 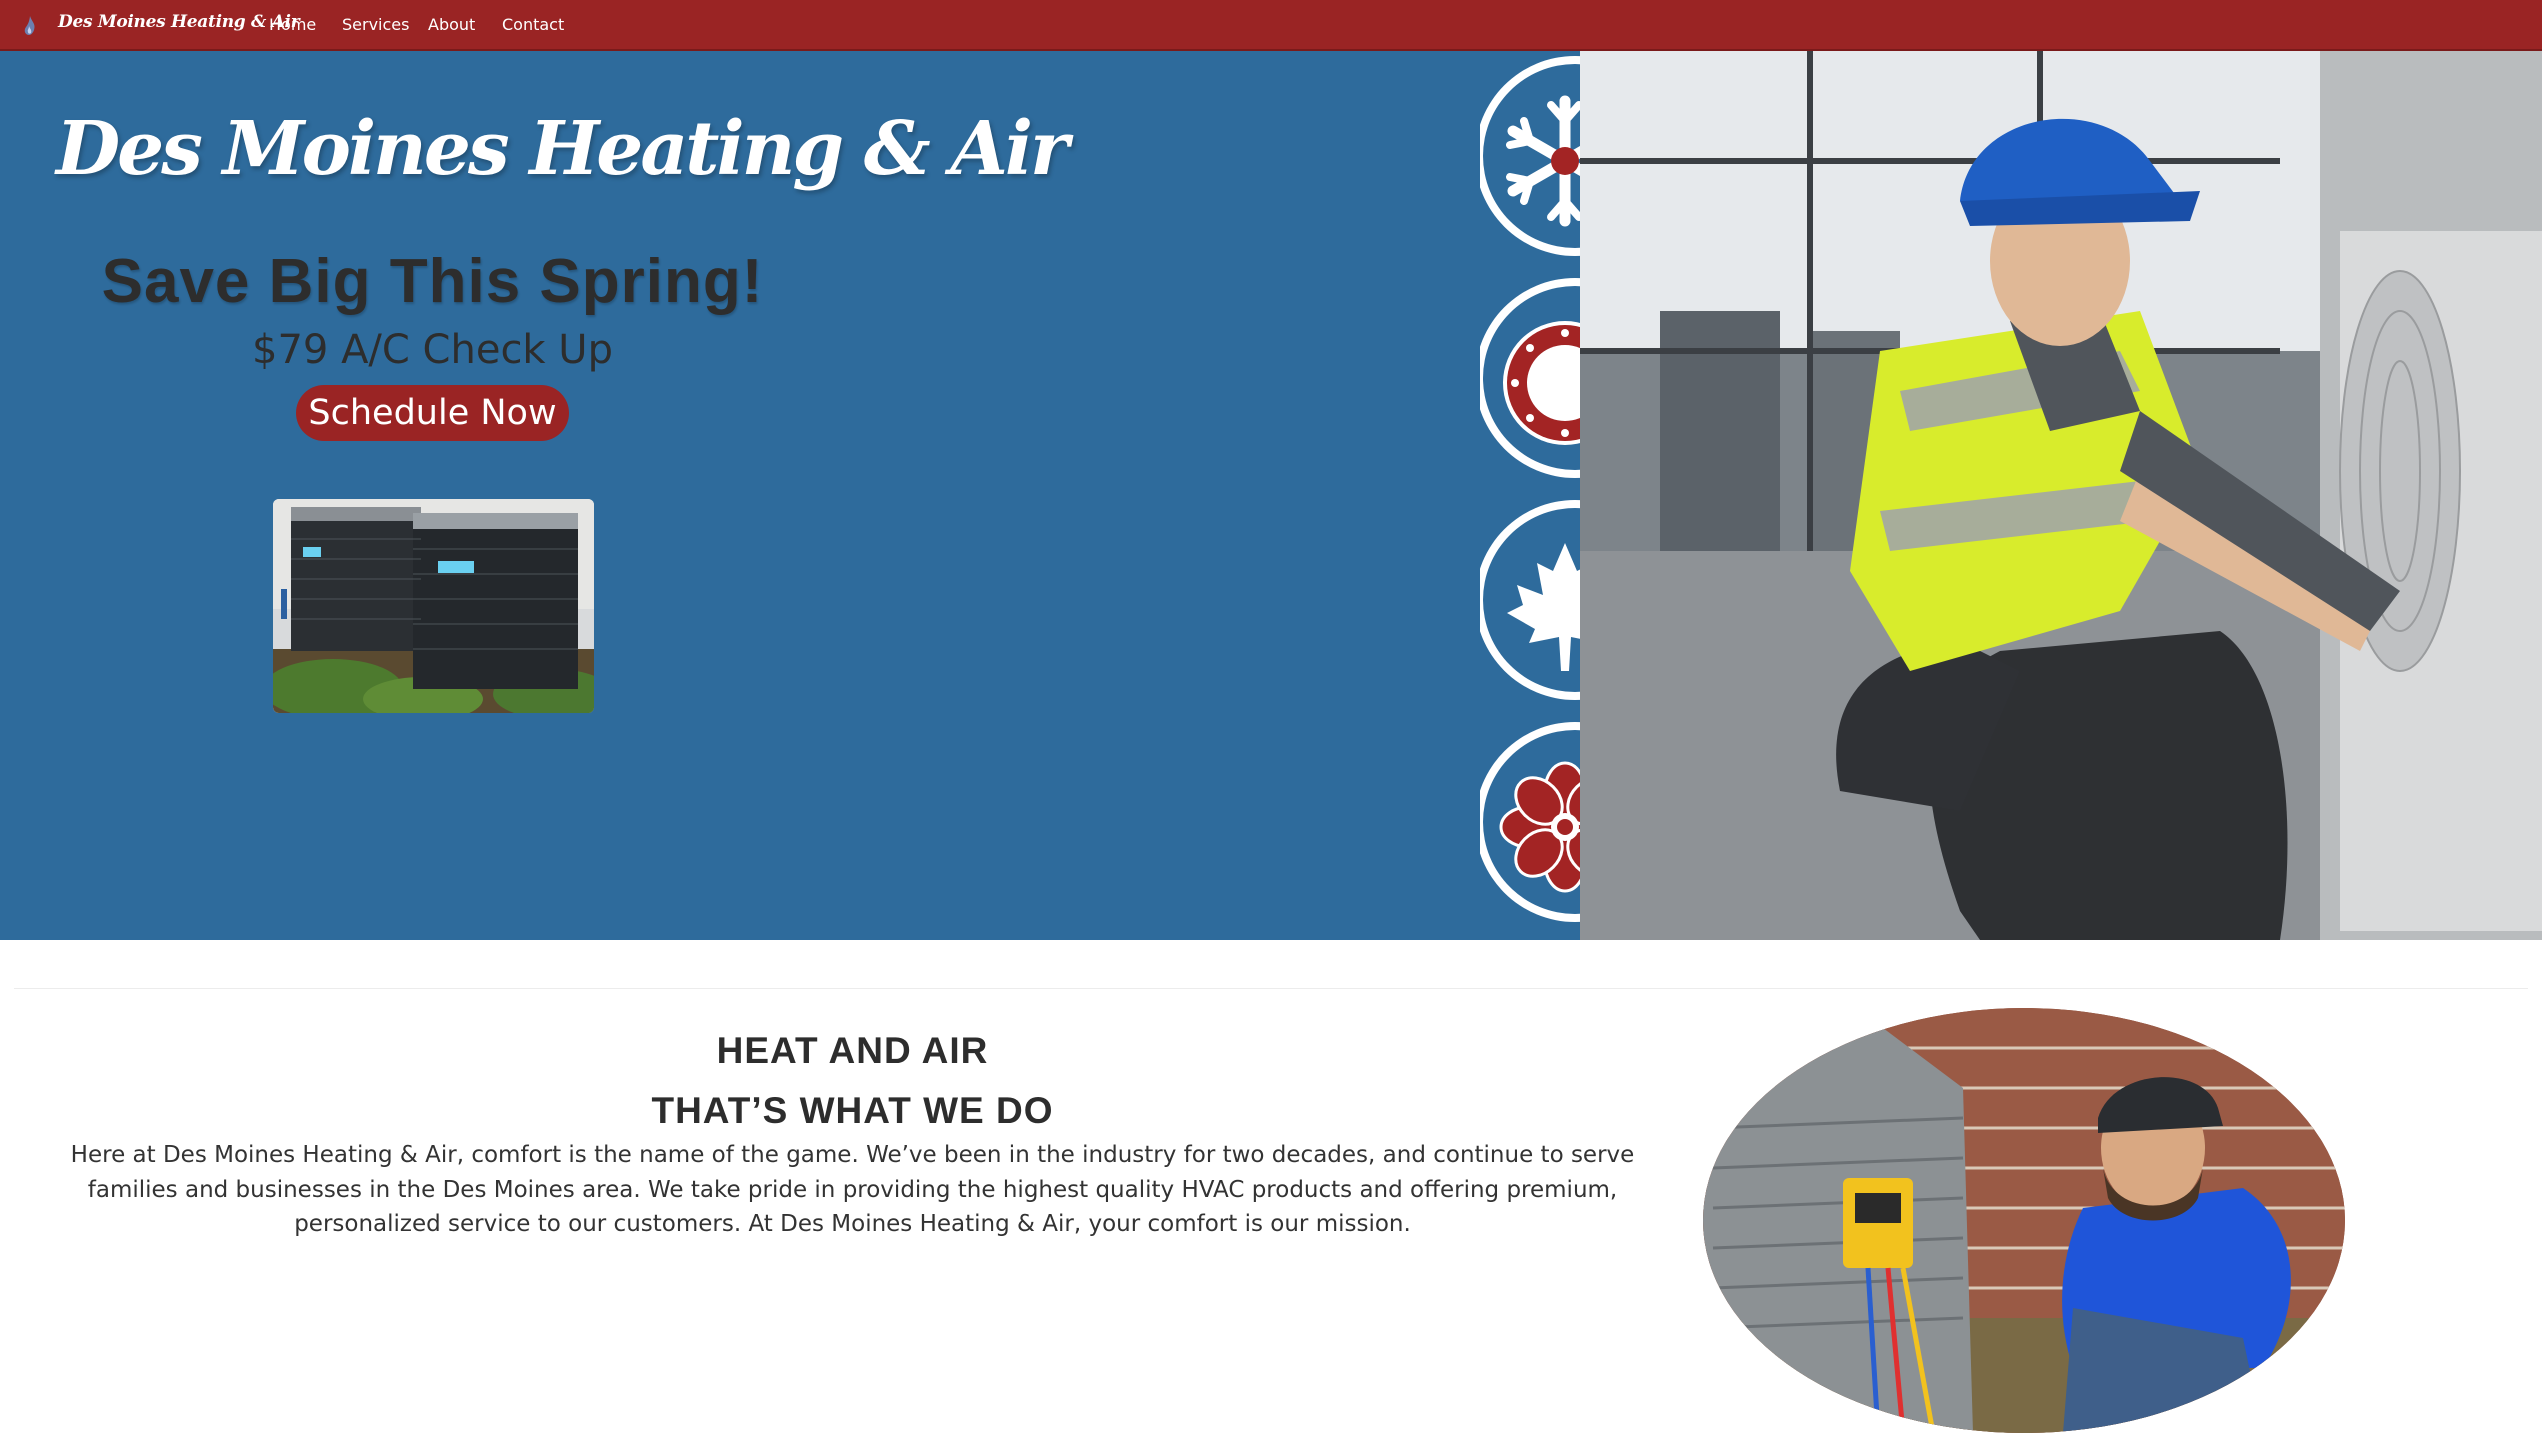 What do you see at coordinates (432, 281) in the screenshot?
I see `promo-headline: Save Big This Spring!` at bounding box center [432, 281].